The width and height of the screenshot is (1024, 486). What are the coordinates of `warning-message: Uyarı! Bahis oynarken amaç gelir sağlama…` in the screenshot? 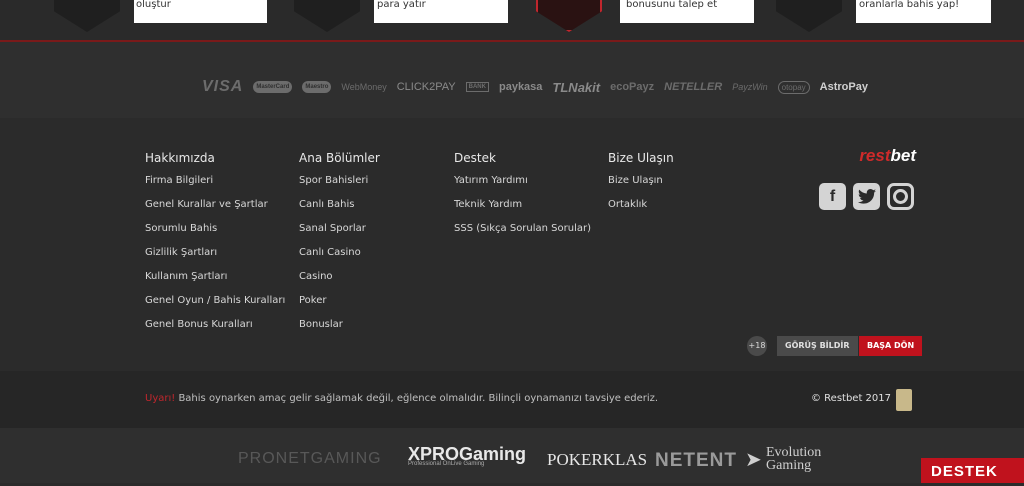 It's located at (401, 398).